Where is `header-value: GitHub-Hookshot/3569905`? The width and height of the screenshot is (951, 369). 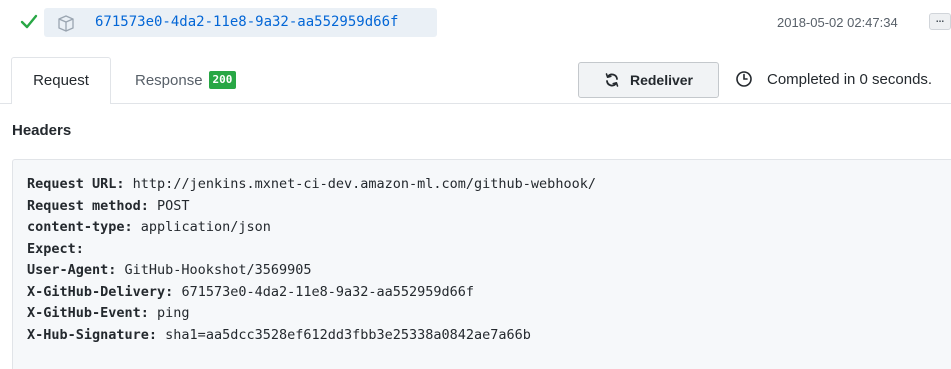
header-value: GitHub-Hookshot/3569905 is located at coordinates (214, 270).